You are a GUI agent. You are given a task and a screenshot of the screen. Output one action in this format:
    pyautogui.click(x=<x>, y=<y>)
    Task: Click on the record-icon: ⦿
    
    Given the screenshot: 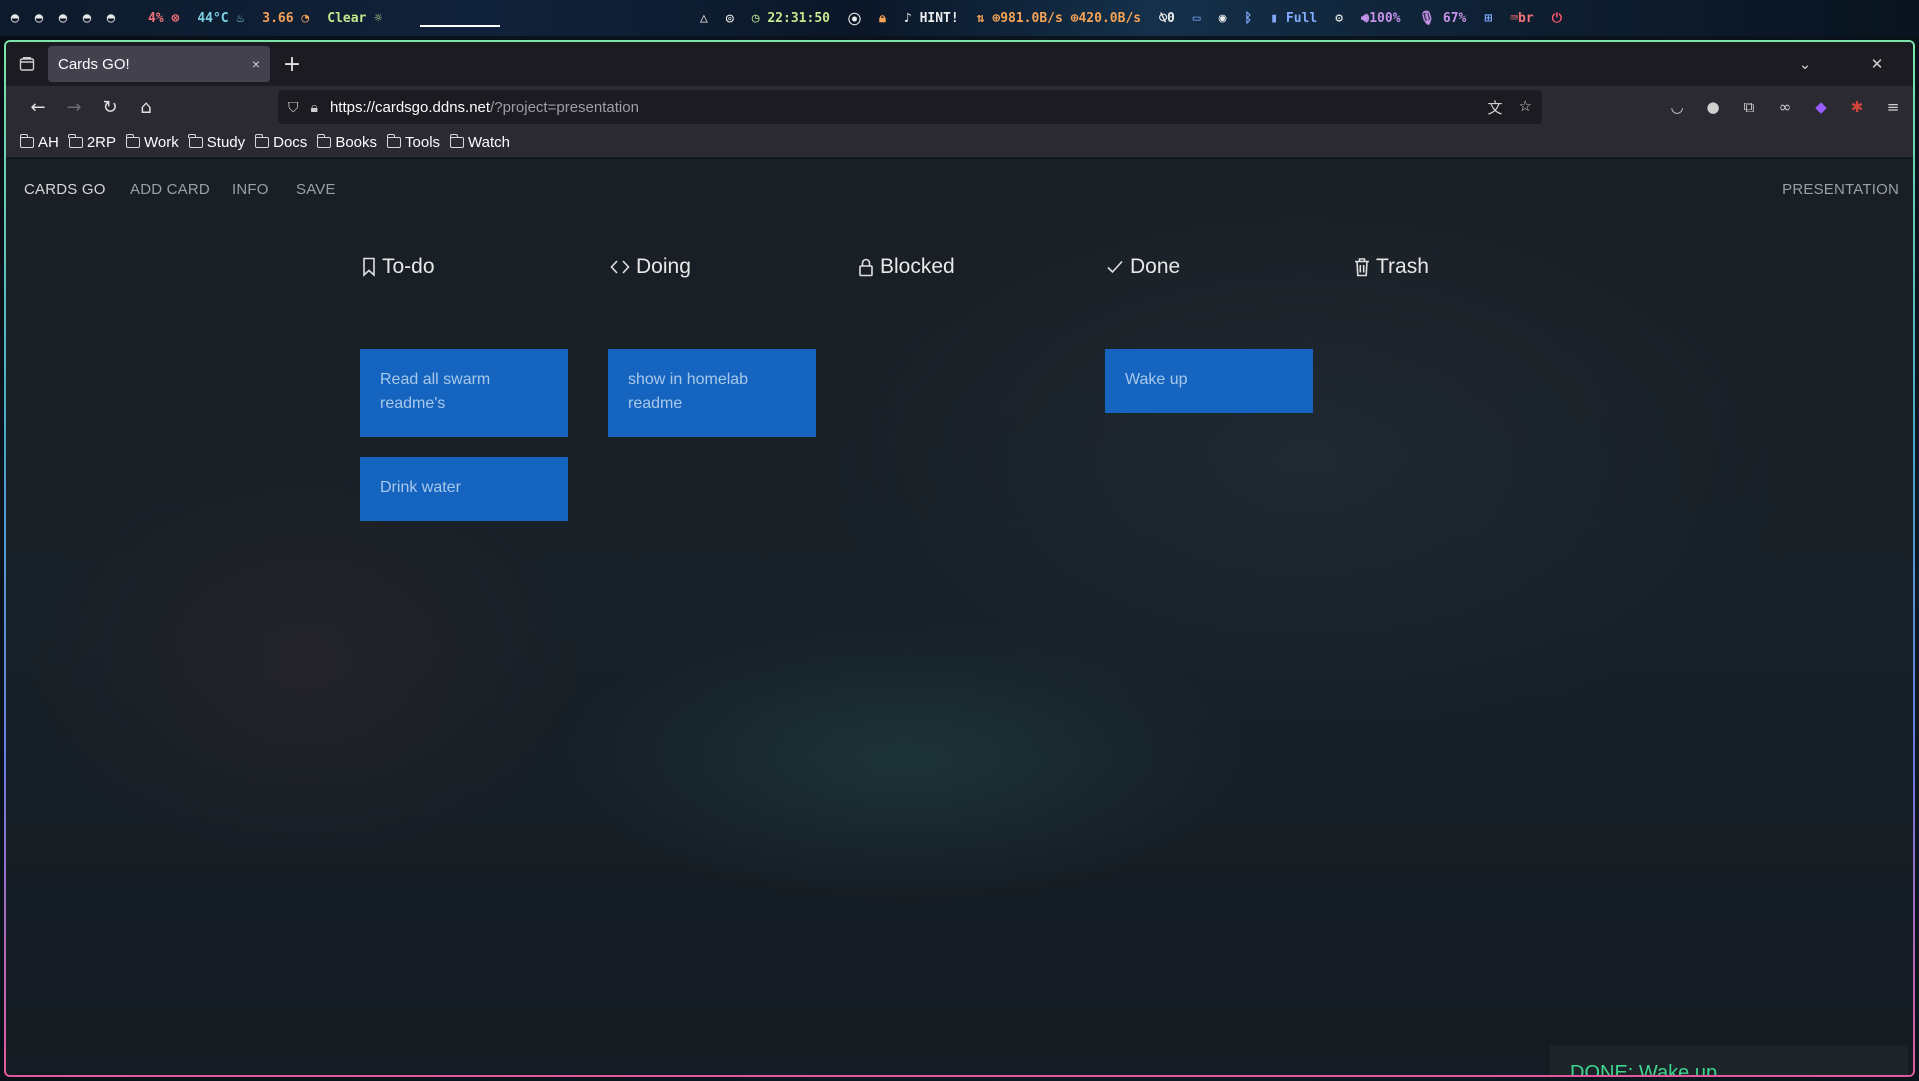 What is the action you would take?
    pyautogui.click(x=854, y=18)
    